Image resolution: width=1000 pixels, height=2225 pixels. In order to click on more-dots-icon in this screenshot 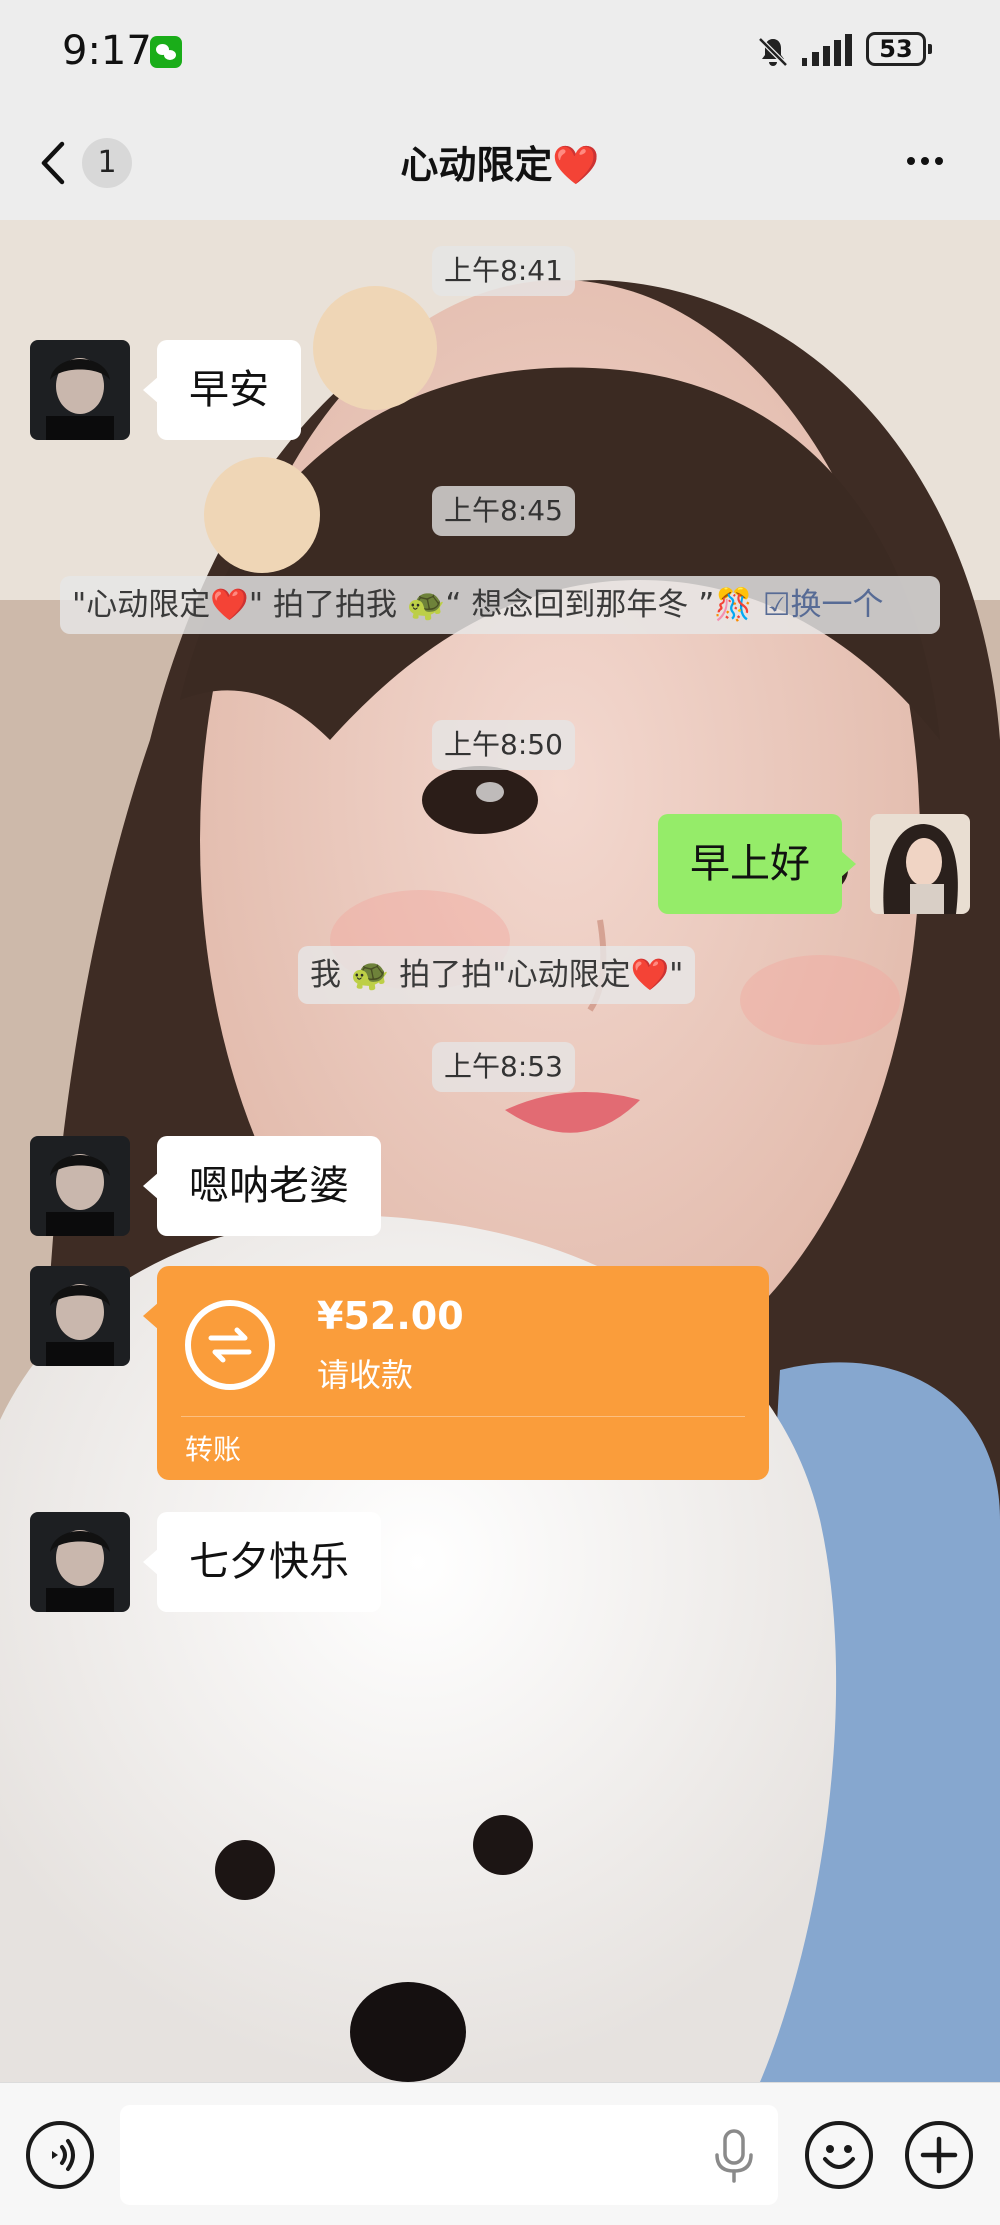, I will do `click(911, 161)`.